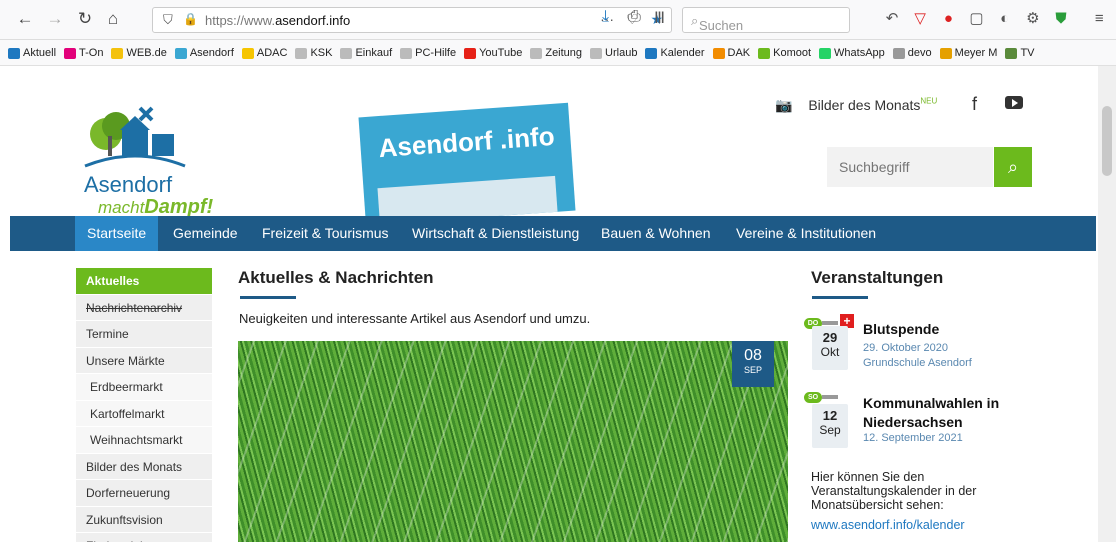 The width and height of the screenshot is (1116, 542). I want to click on bookmark-label: PC-Hilfe, so click(436, 53).